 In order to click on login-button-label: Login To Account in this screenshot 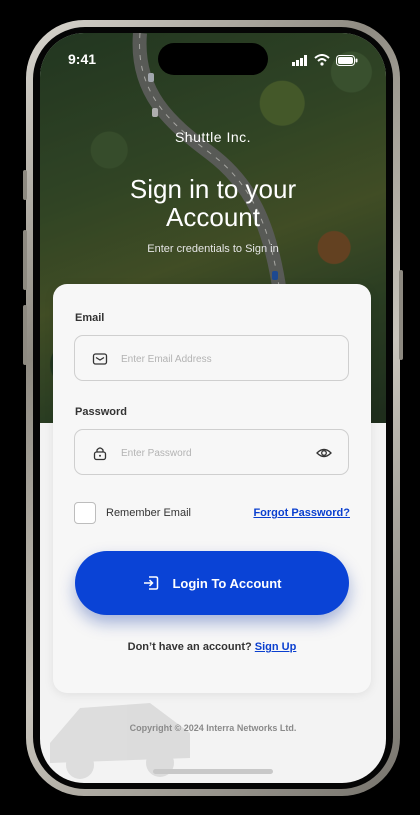, I will do `click(227, 583)`.